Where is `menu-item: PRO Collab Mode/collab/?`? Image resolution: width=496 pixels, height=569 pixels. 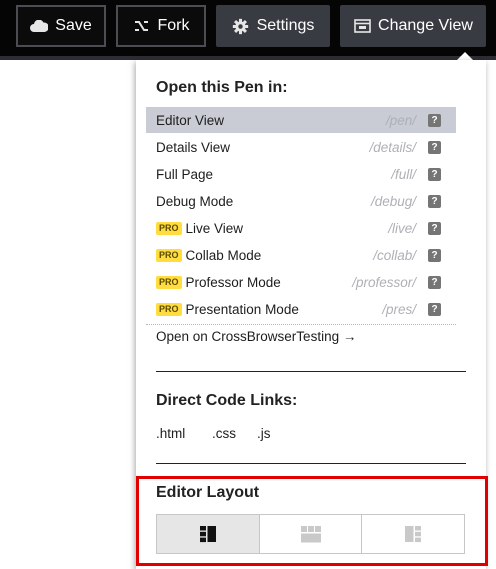 menu-item: PRO Collab Mode/collab/? is located at coordinates (301, 255).